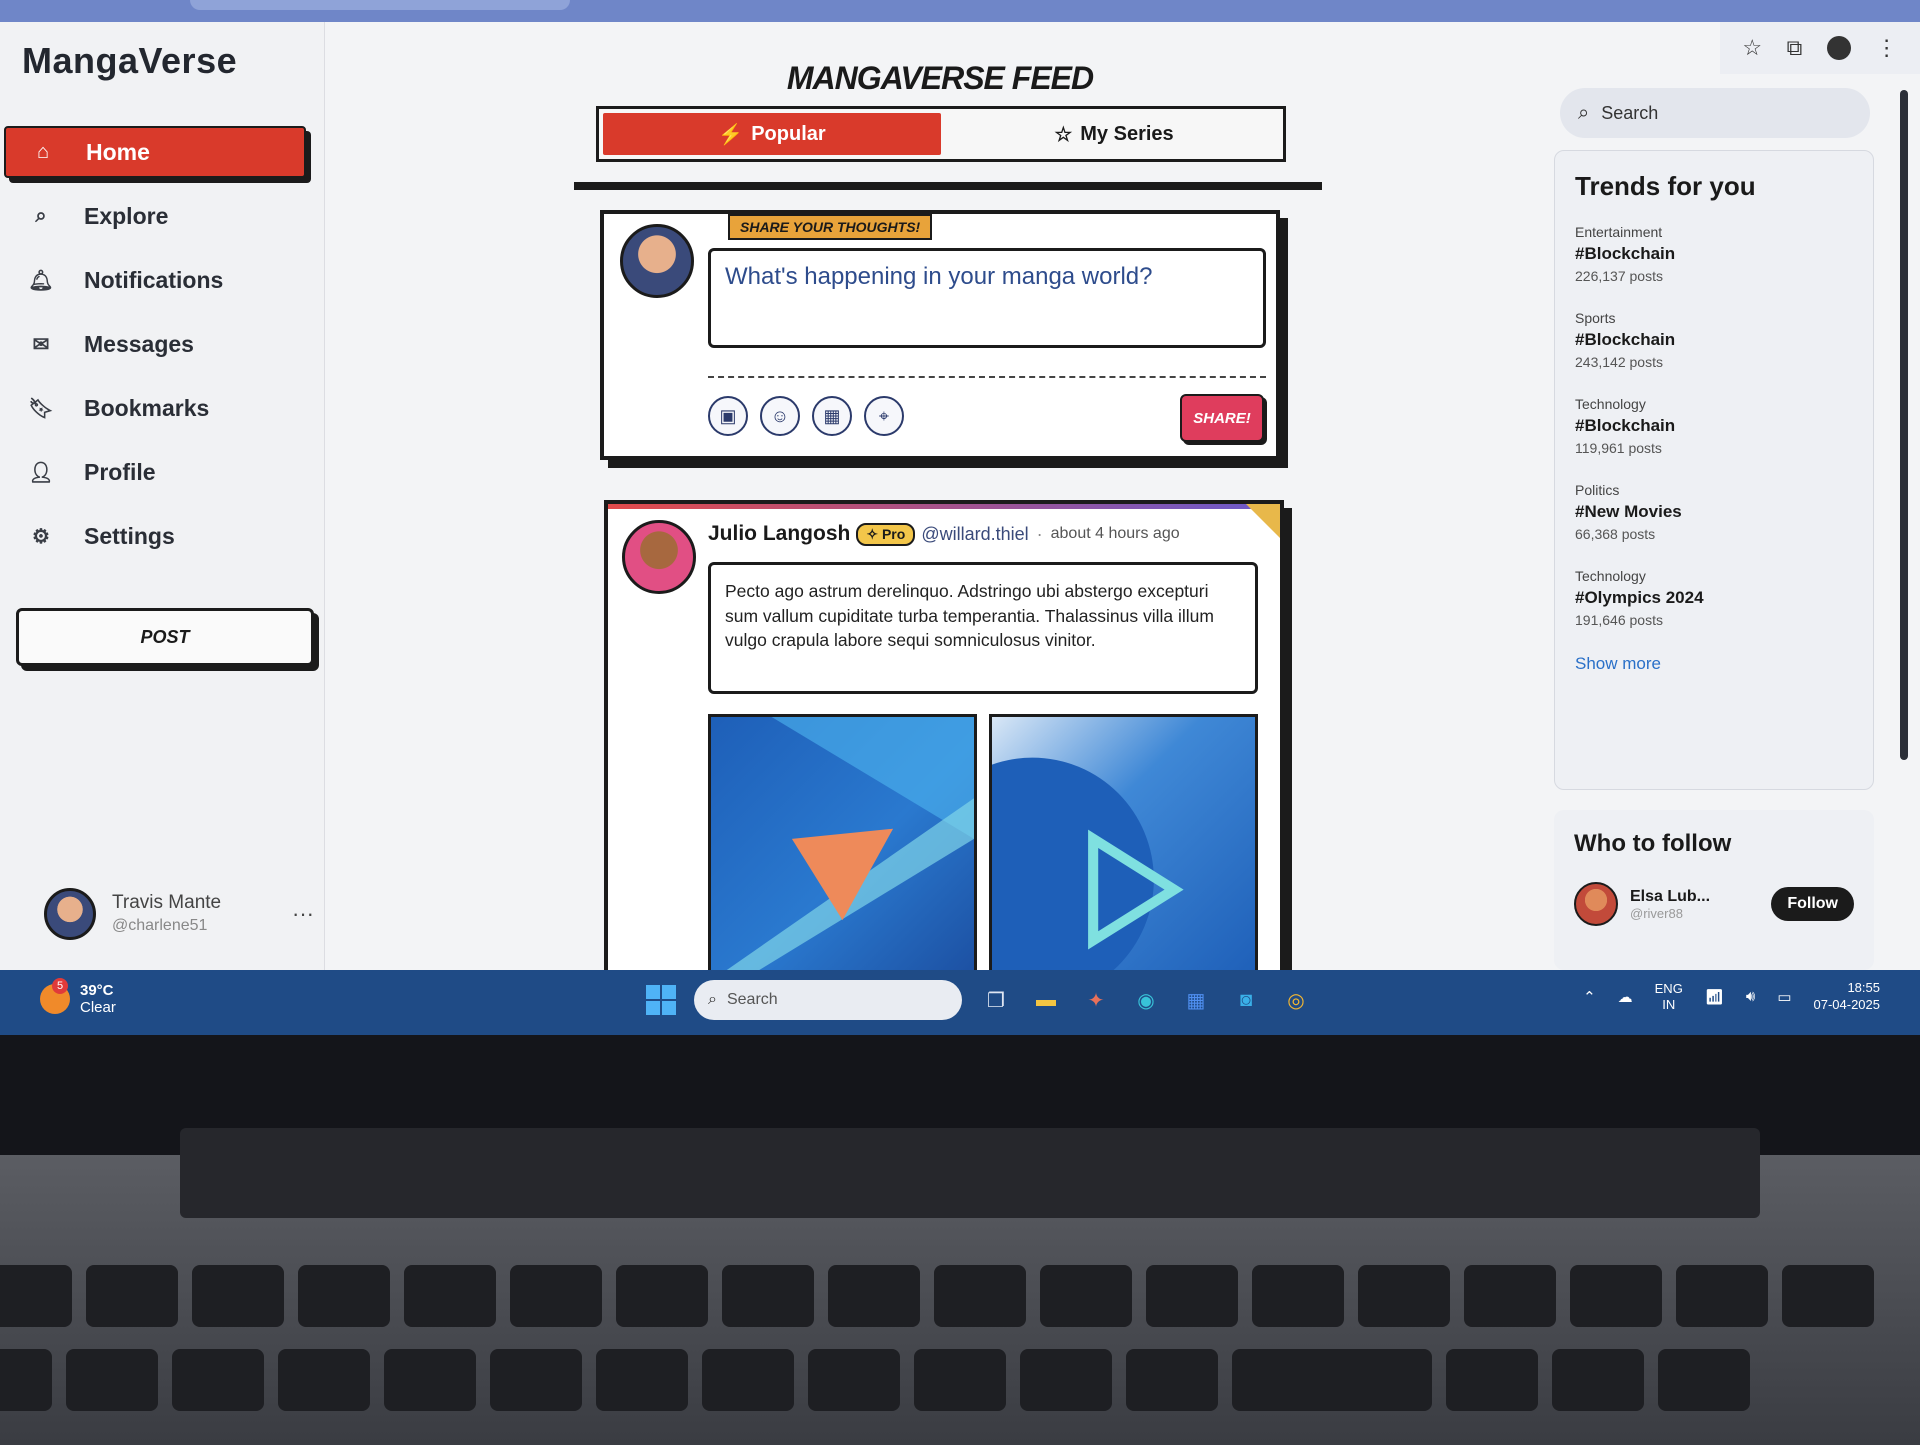  Describe the element at coordinates (884, 416) in the screenshot. I see `location-icon: ⌖` at that location.